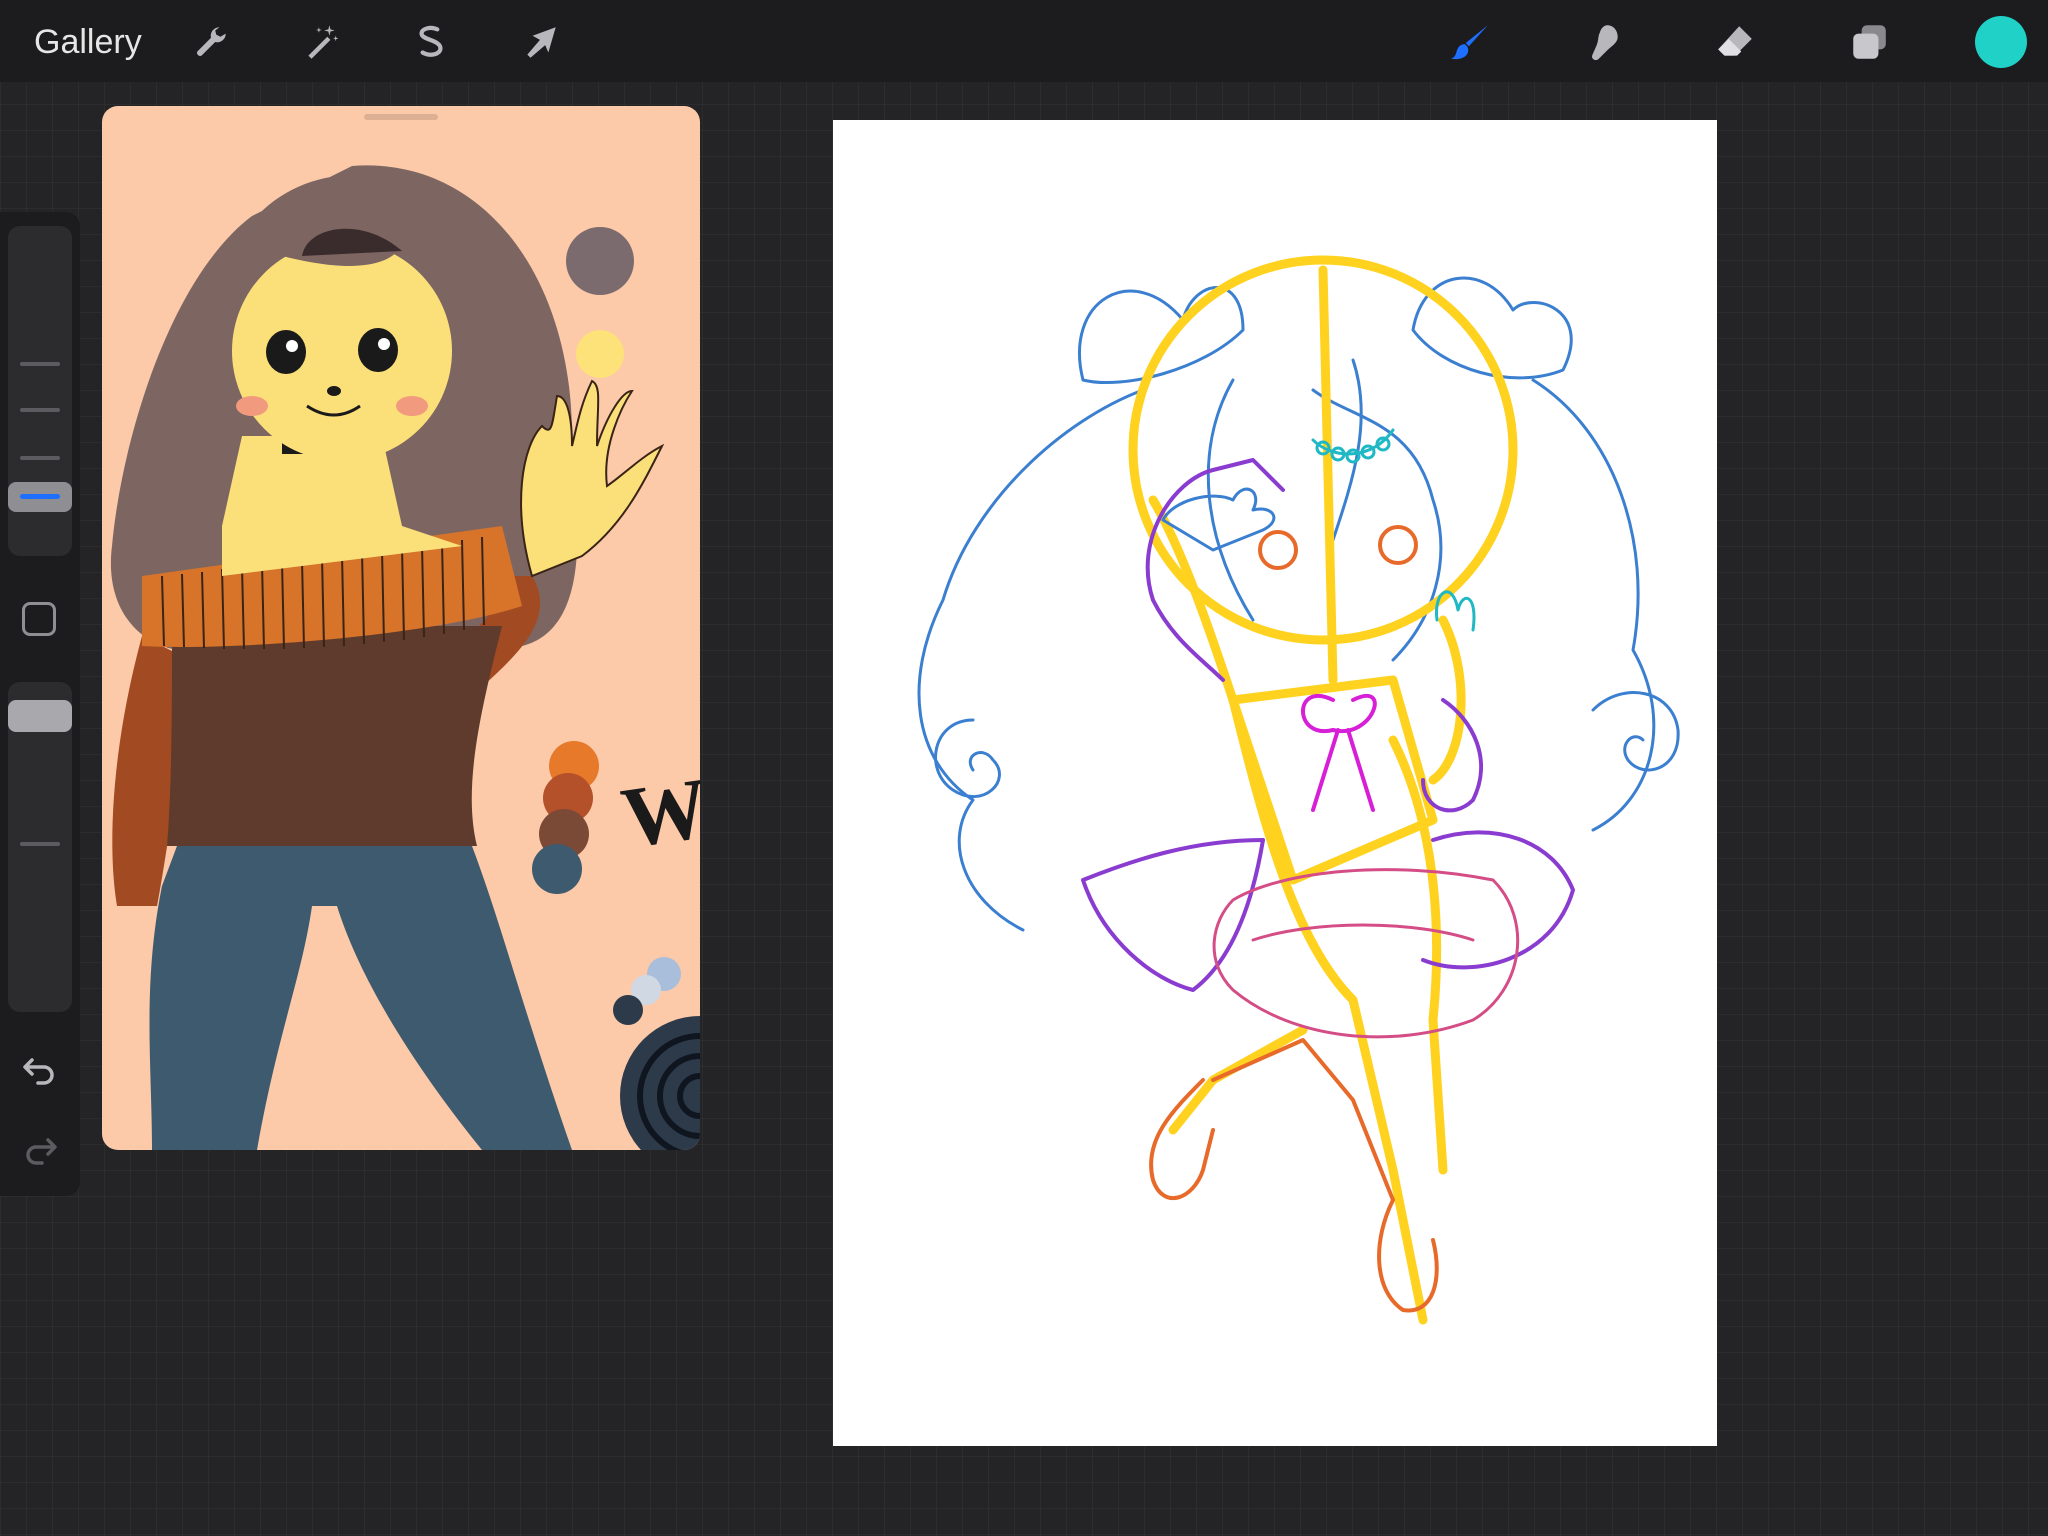 The image size is (2048, 1536). What do you see at coordinates (1471, 42) in the screenshot?
I see `brush-icon` at bounding box center [1471, 42].